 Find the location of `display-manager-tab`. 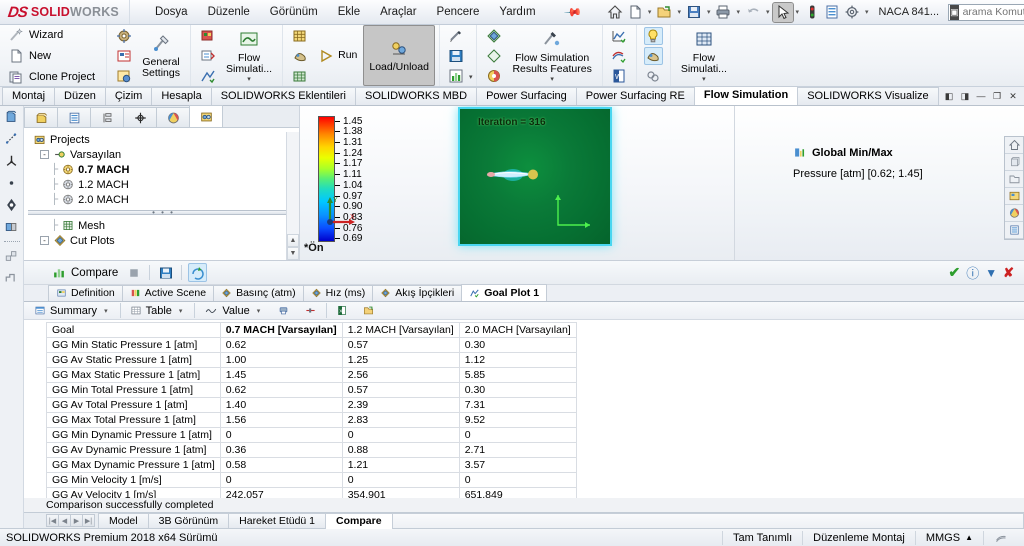

display-manager-tab is located at coordinates (173, 117).